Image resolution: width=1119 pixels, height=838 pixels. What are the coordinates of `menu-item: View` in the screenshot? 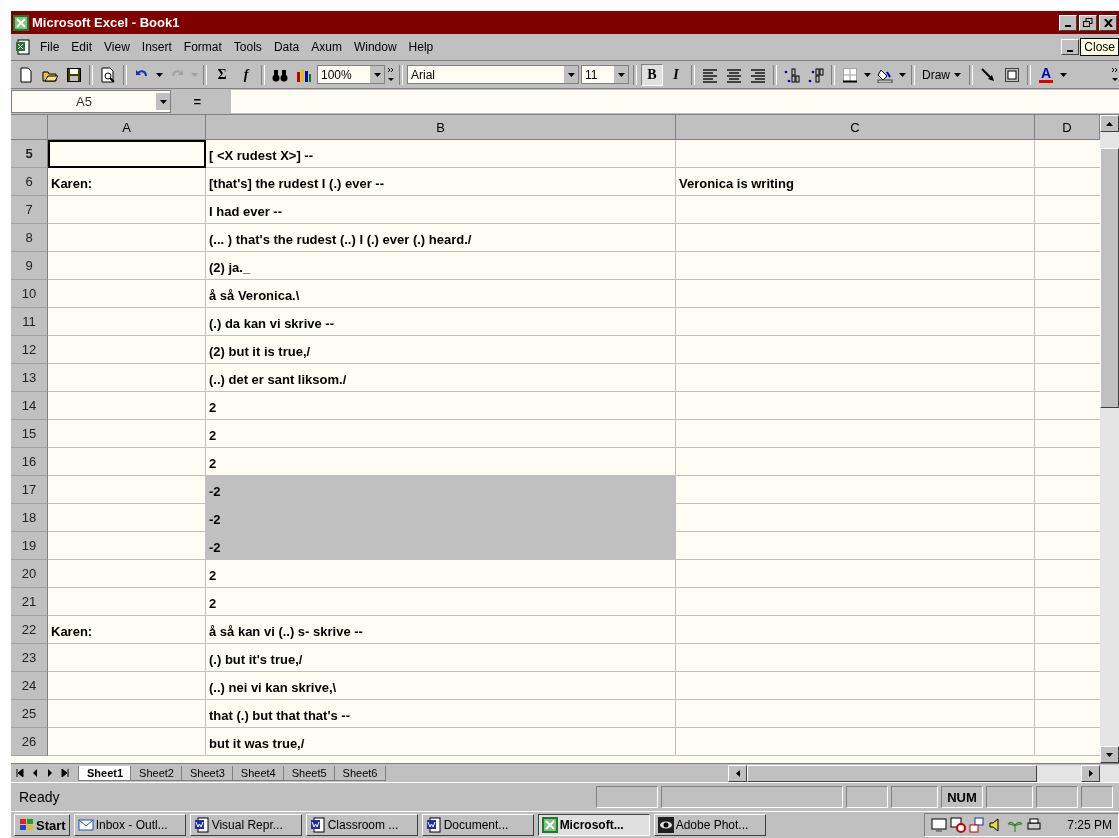 It's located at (117, 47).